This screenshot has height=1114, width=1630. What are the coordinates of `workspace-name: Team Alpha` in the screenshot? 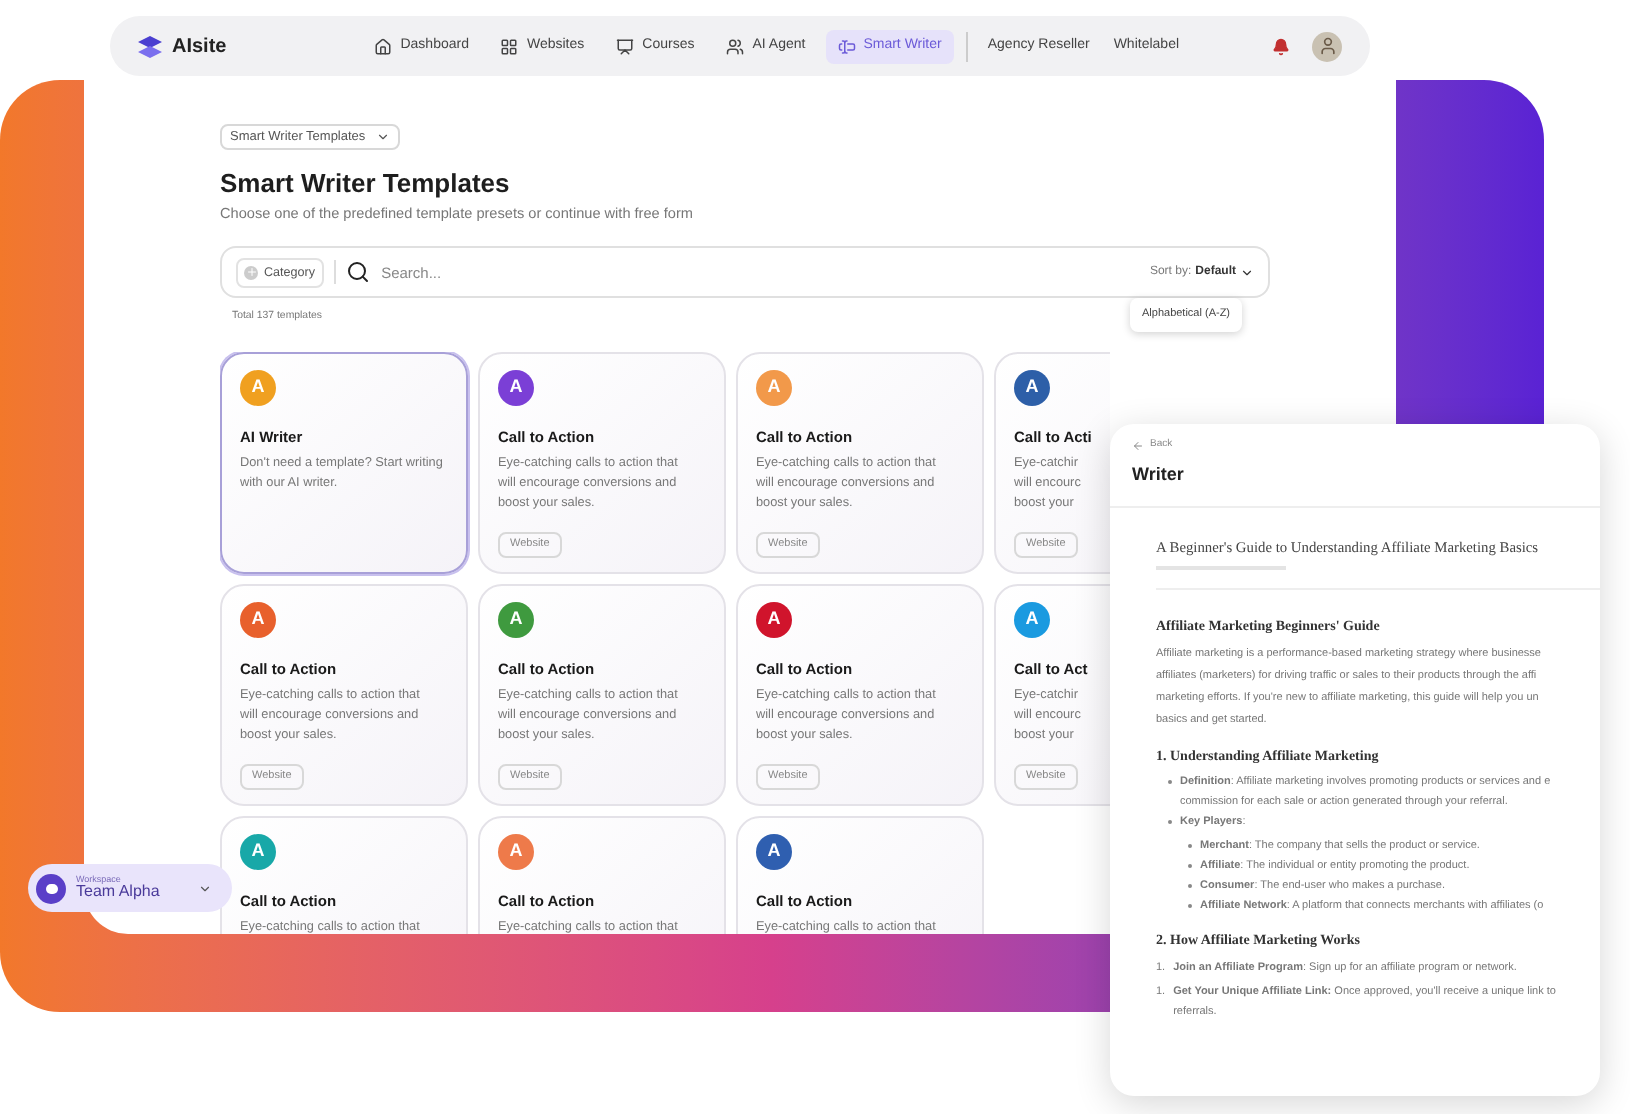 It's located at (118, 892).